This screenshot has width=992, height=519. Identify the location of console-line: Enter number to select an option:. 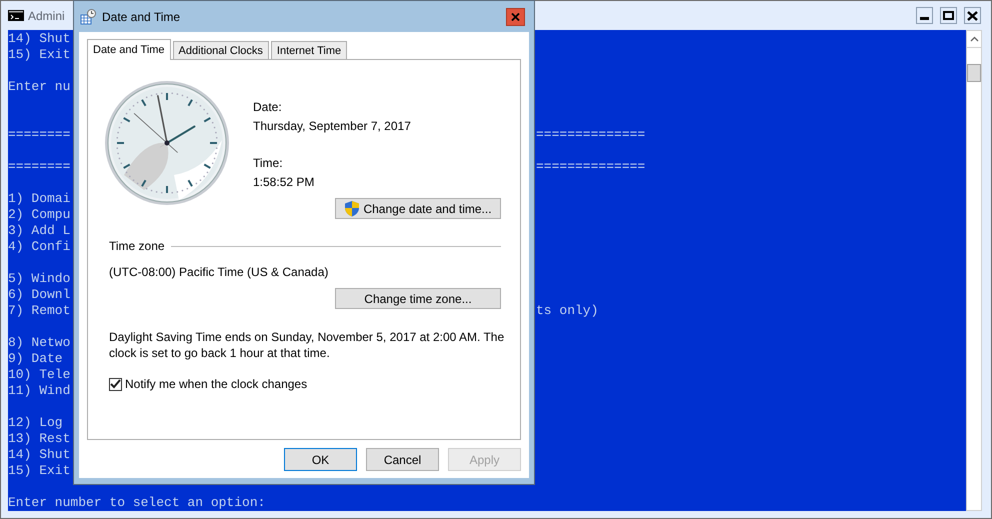
(137, 502).